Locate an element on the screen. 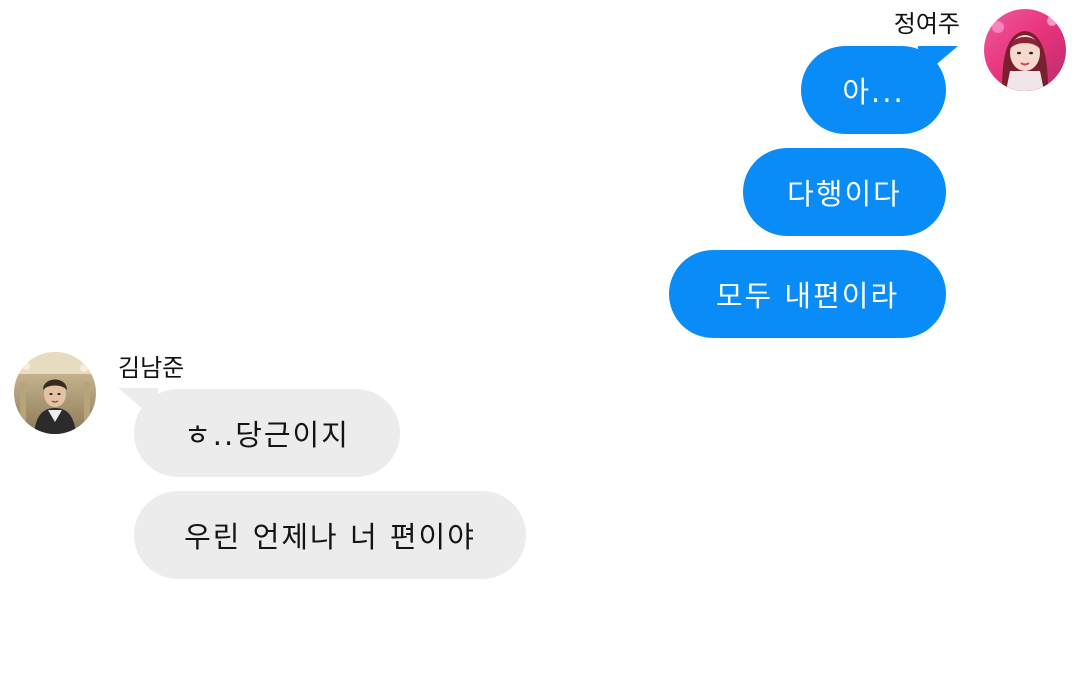 Image resolution: width=1080 pixels, height=678 pixels. message-bubble-incoming: ㅎ..당근이지 is located at coordinates (267, 433).